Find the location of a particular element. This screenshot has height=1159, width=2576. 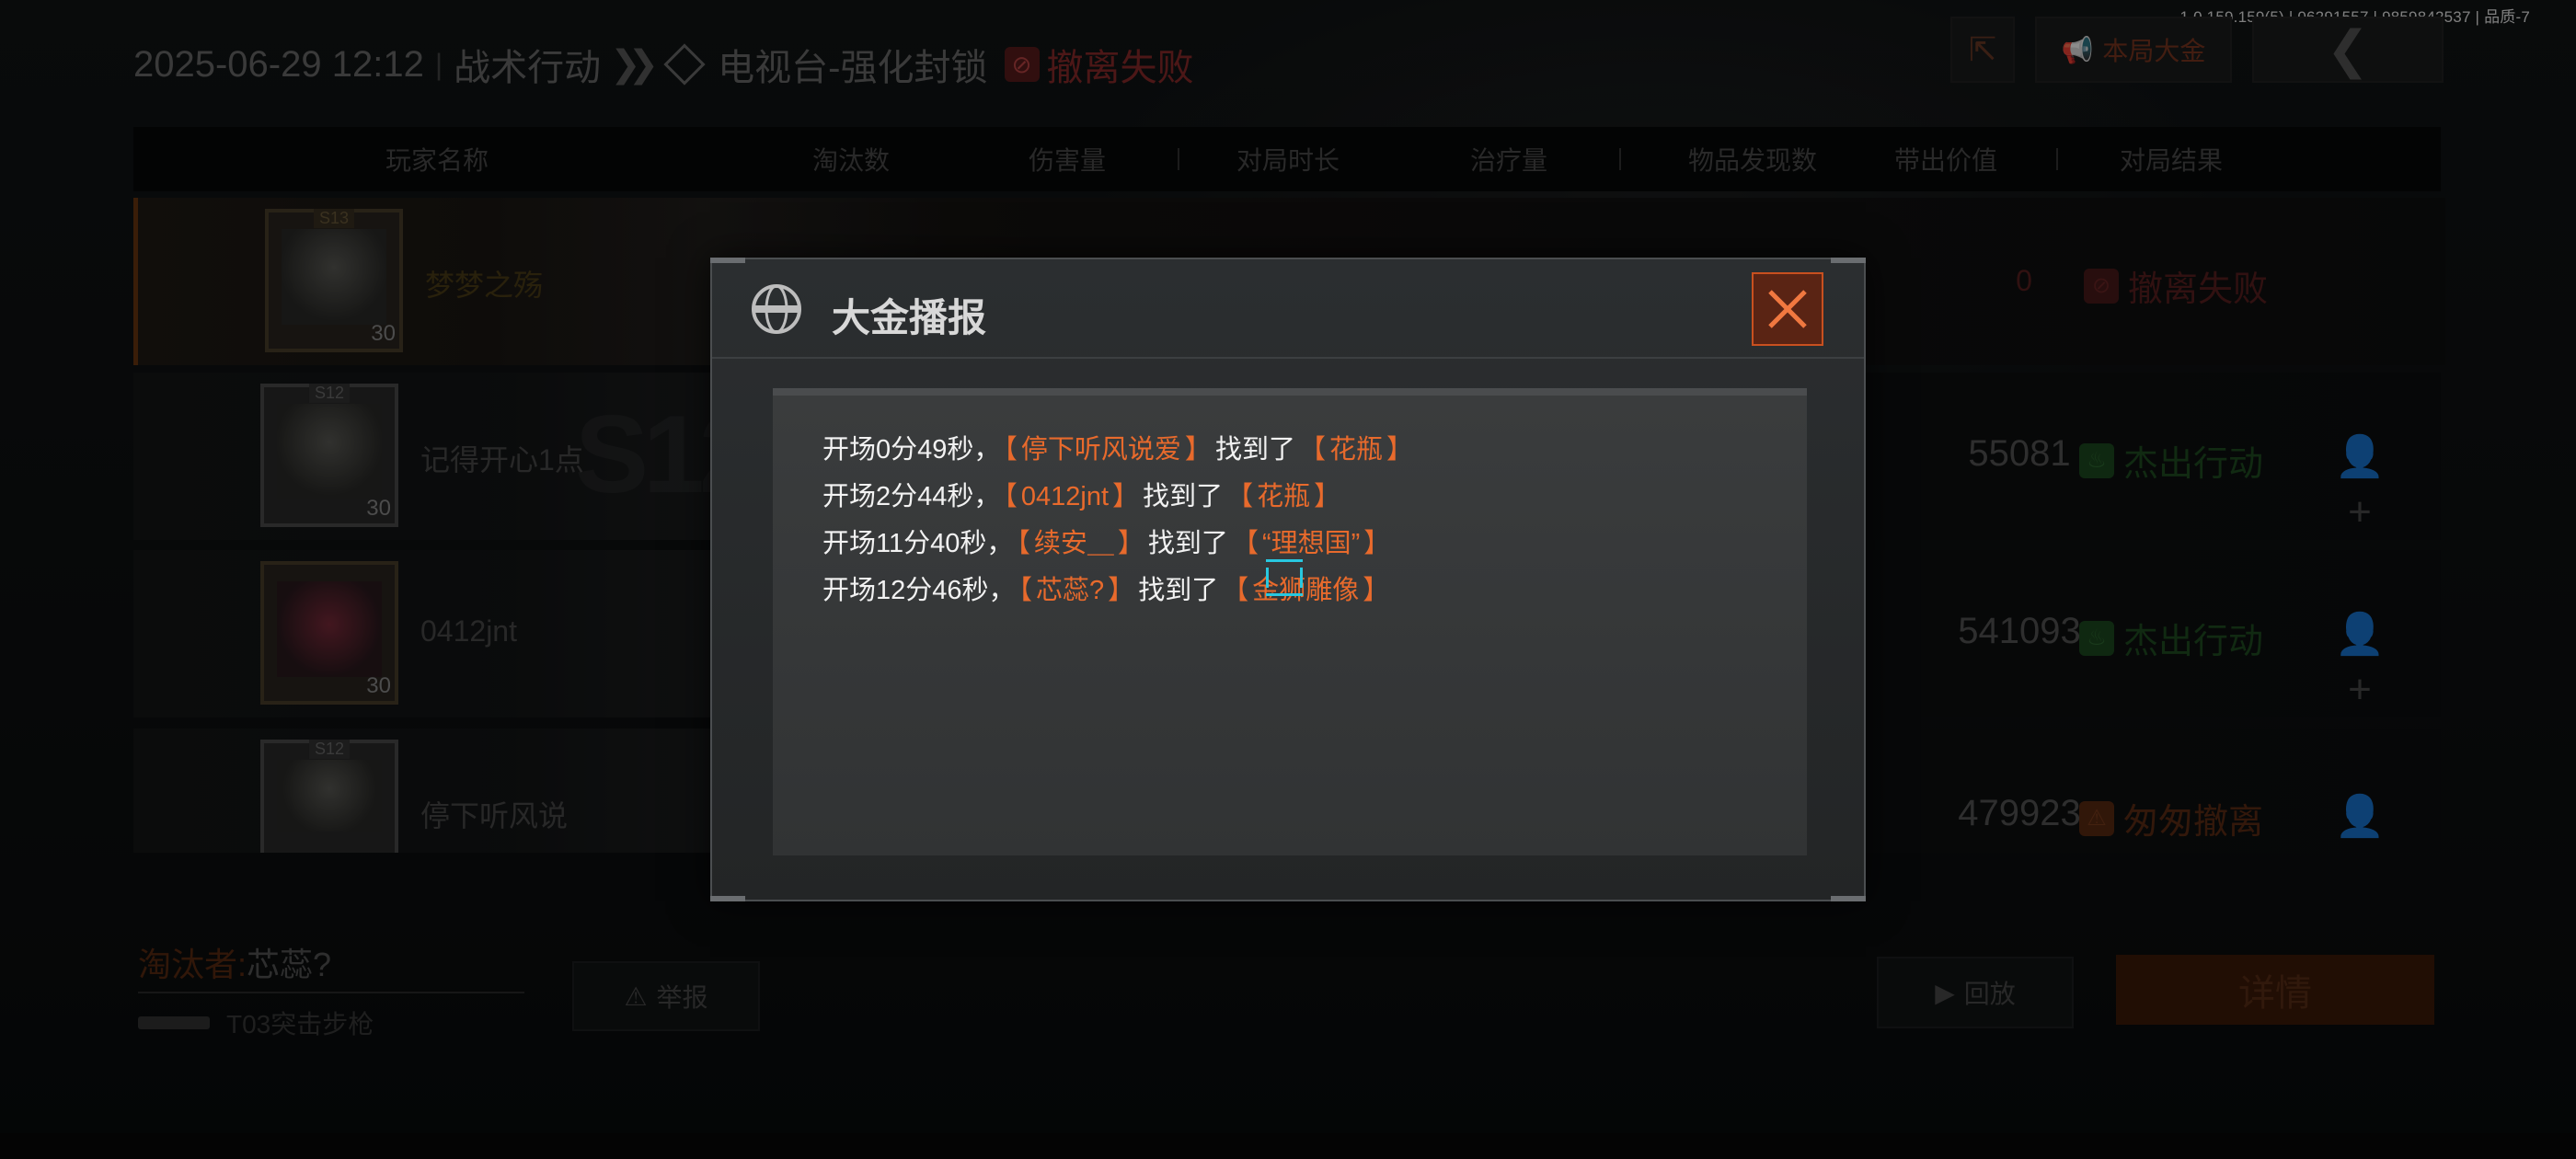

broadcast-player: 芯蕊? is located at coordinates (1070, 590).